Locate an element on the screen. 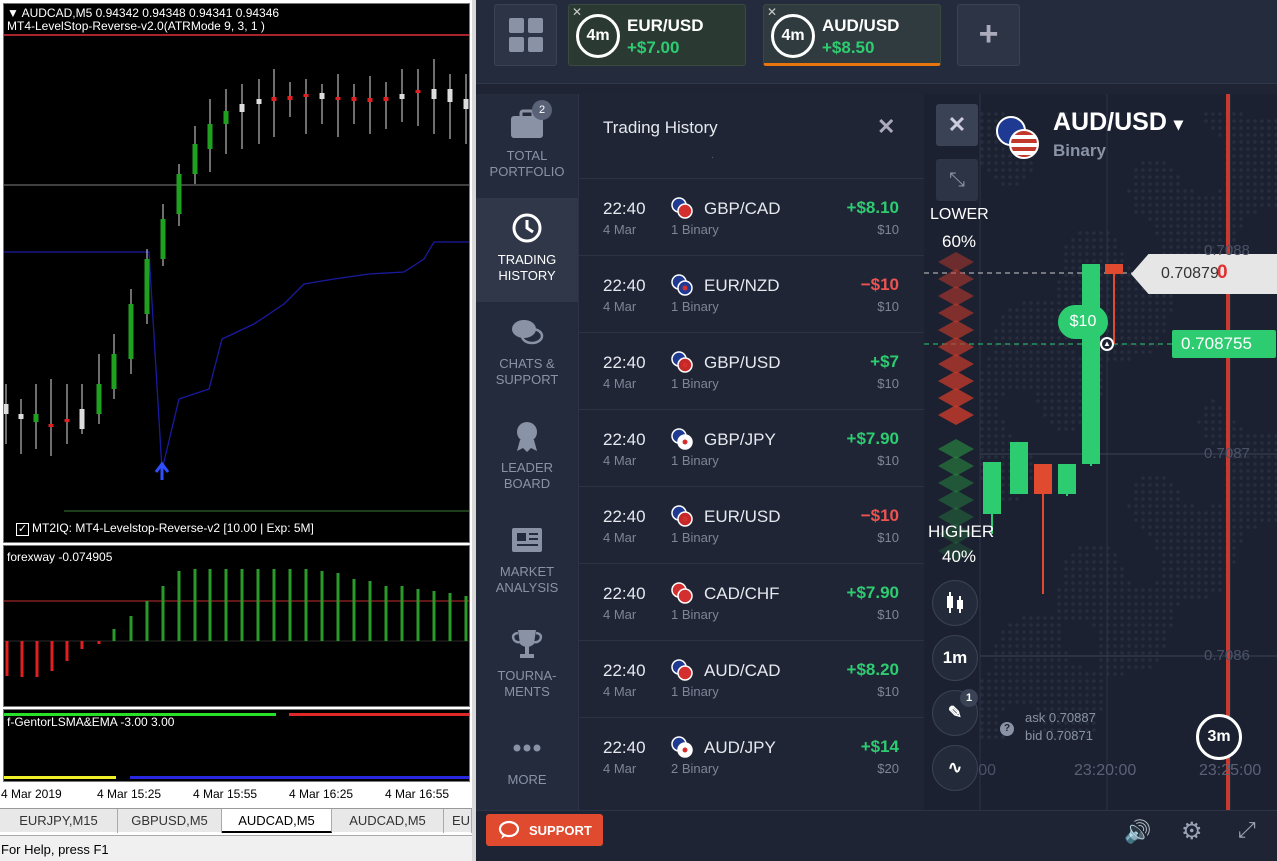 The image size is (1277, 861). sidebar-item-chats-support: CHATS & SUPPORT is located at coordinates (527, 354).